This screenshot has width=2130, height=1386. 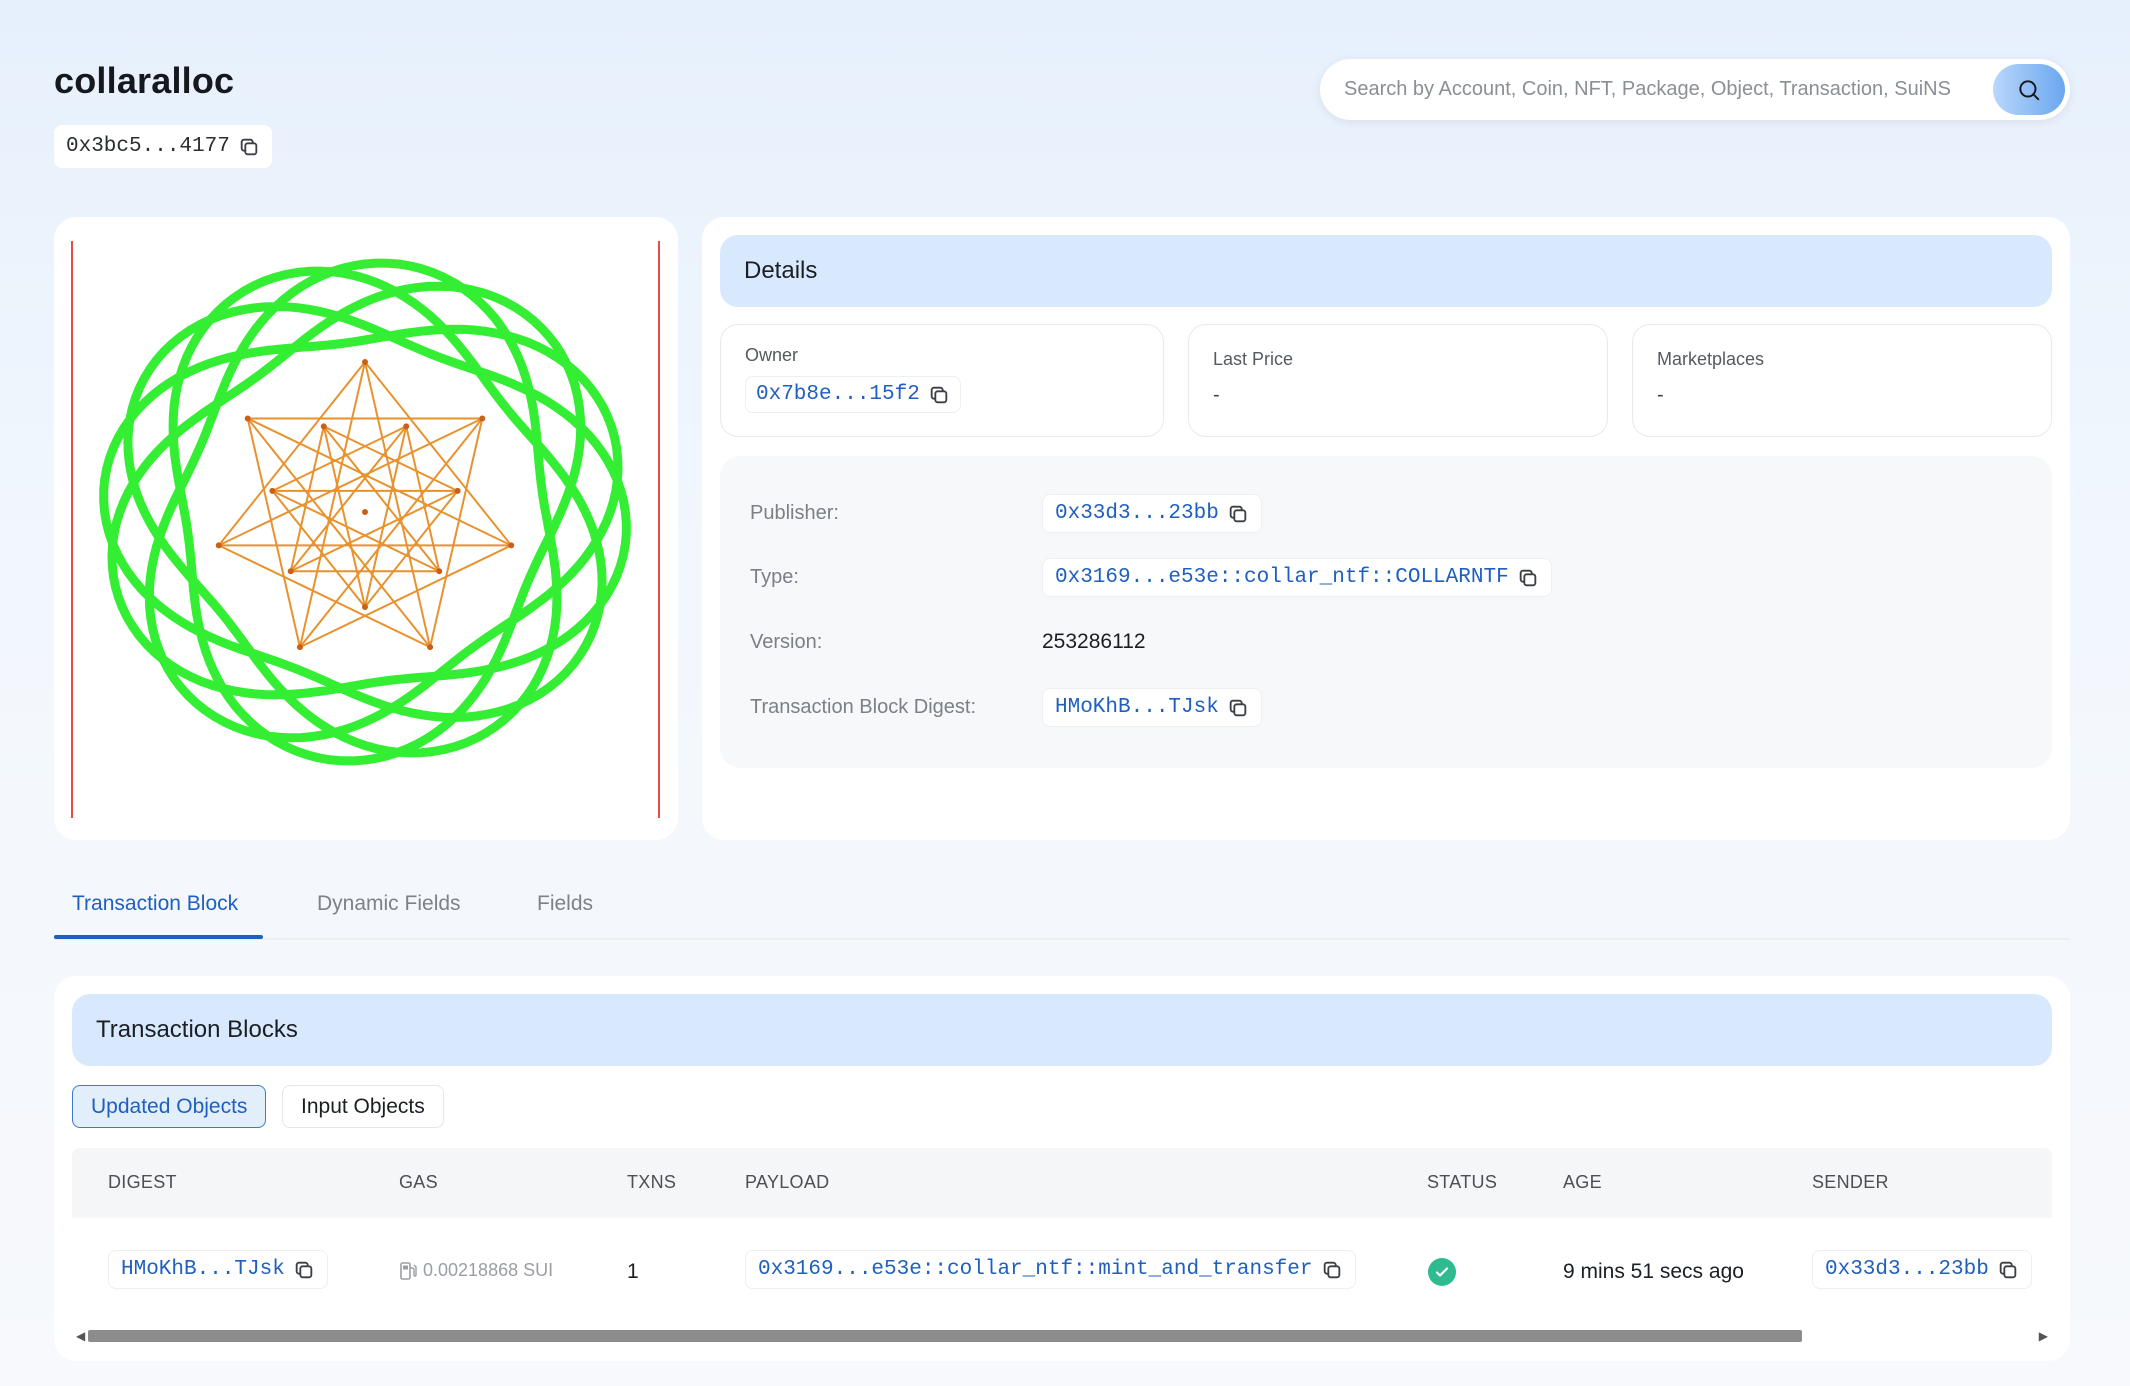 What do you see at coordinates (652, 1182) in the screenshot?
I see `column-header-txns: TXNS` at bounding box center [652, 1182].